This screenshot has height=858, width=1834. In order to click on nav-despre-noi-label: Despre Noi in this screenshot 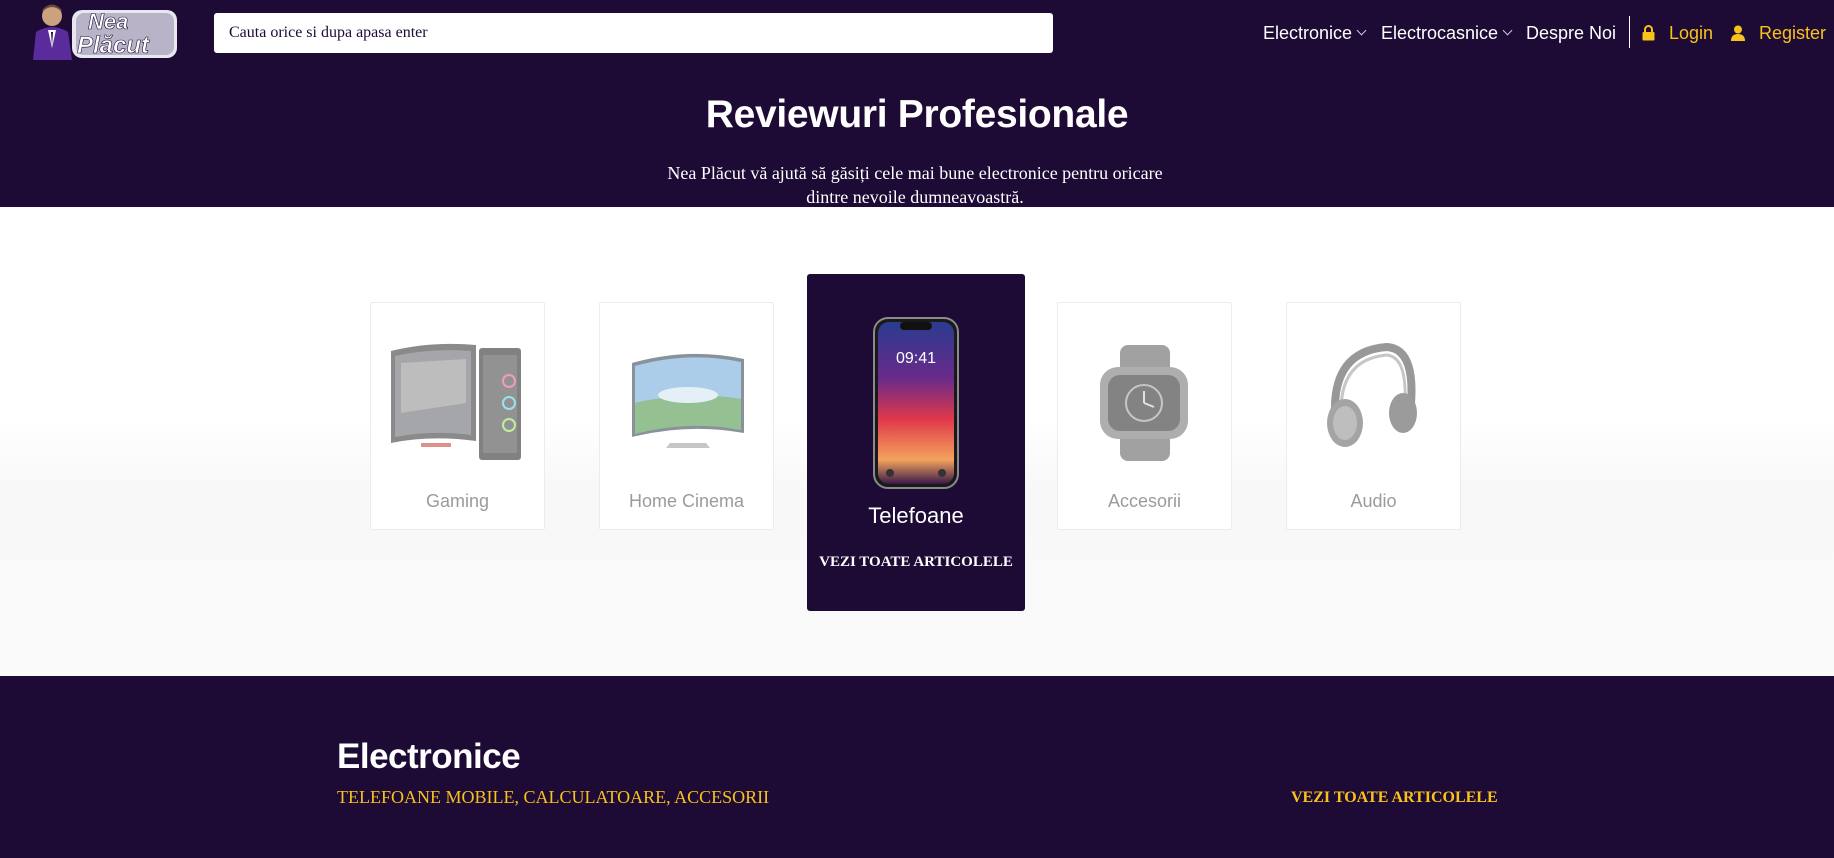, I will do `click(1571, 32)`.